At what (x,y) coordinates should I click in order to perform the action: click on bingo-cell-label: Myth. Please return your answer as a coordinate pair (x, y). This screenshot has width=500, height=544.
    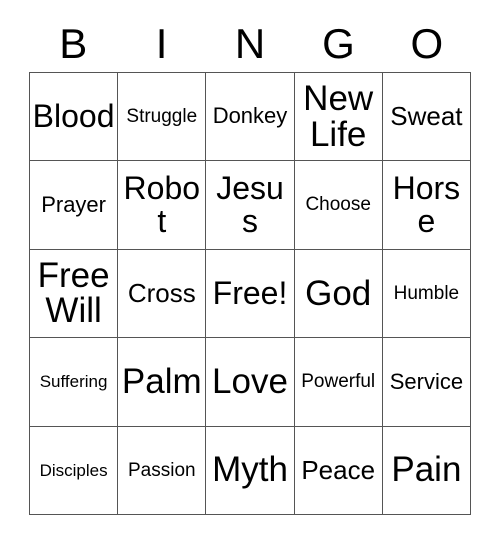
    Looking at the image, I should click on (250, 470).